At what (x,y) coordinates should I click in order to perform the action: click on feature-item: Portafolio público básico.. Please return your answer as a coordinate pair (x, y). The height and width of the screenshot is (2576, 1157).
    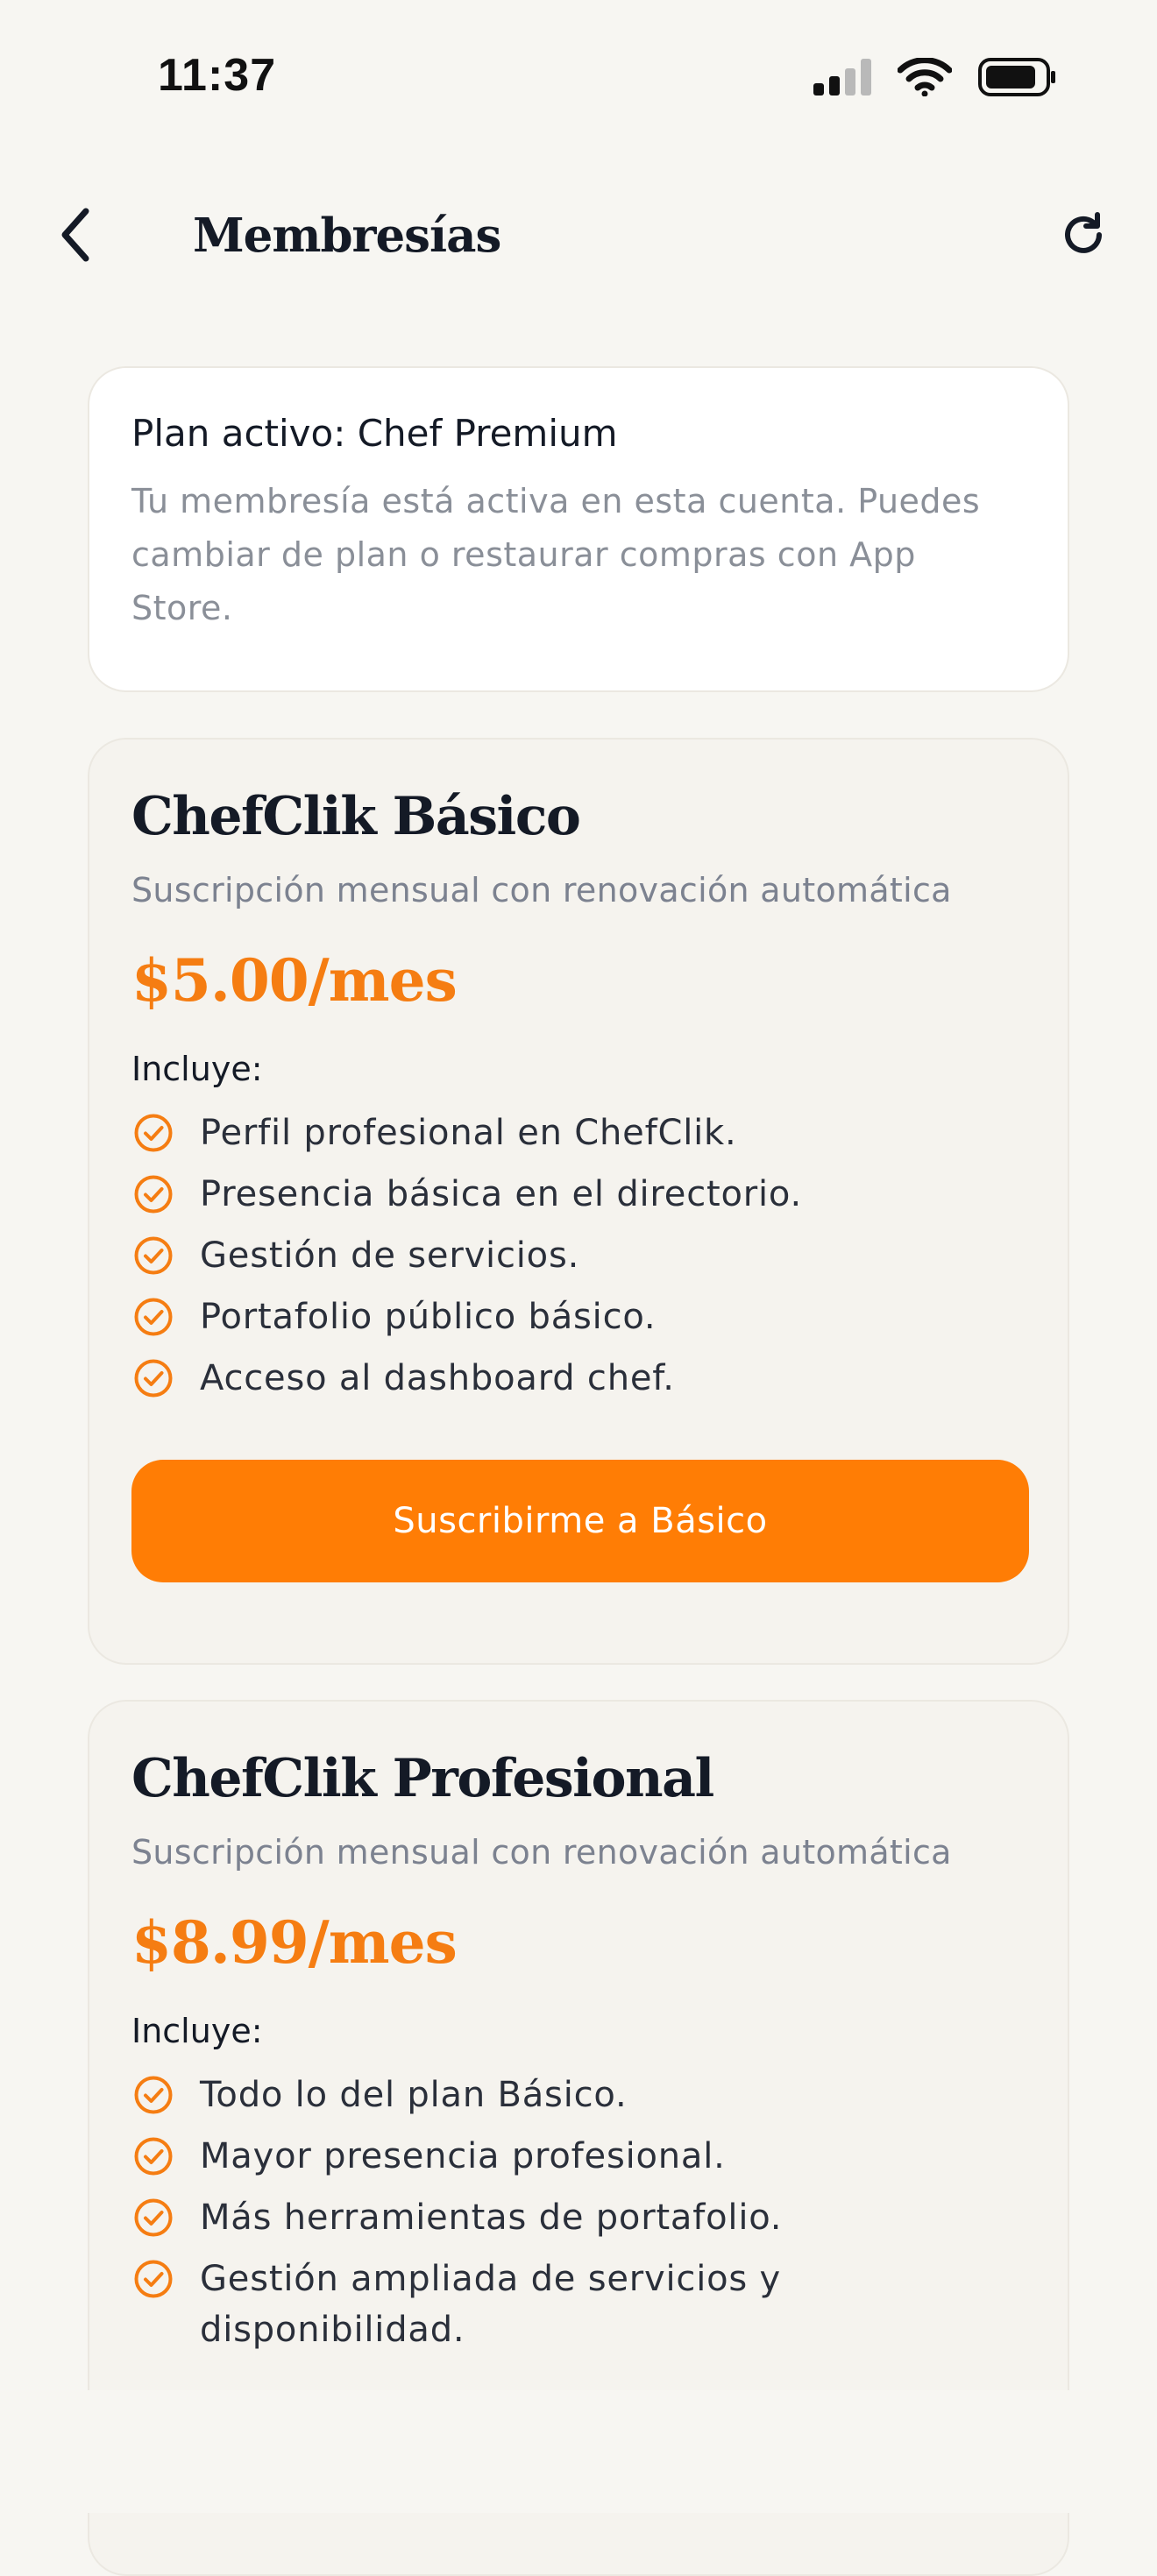
    Looking at the image, I should click on (578, 1317).